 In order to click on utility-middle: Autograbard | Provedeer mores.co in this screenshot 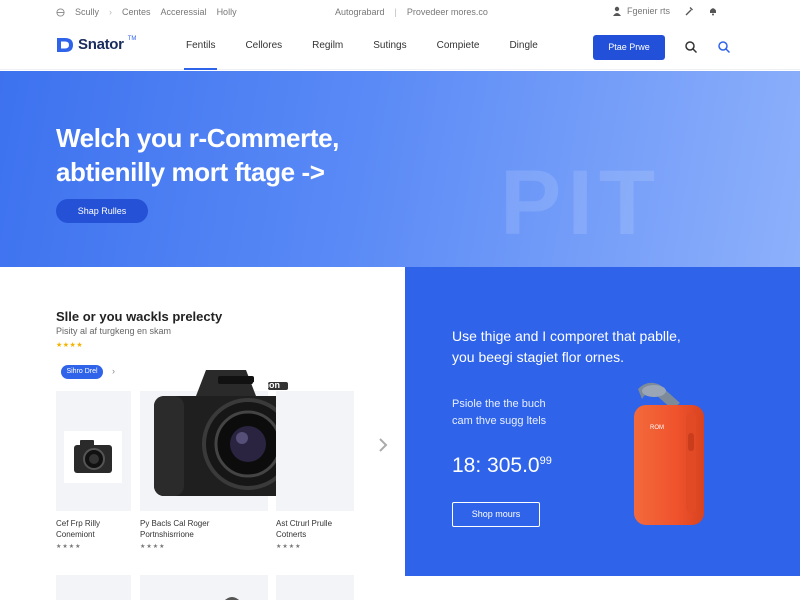, I will do `click(411, 12)`.